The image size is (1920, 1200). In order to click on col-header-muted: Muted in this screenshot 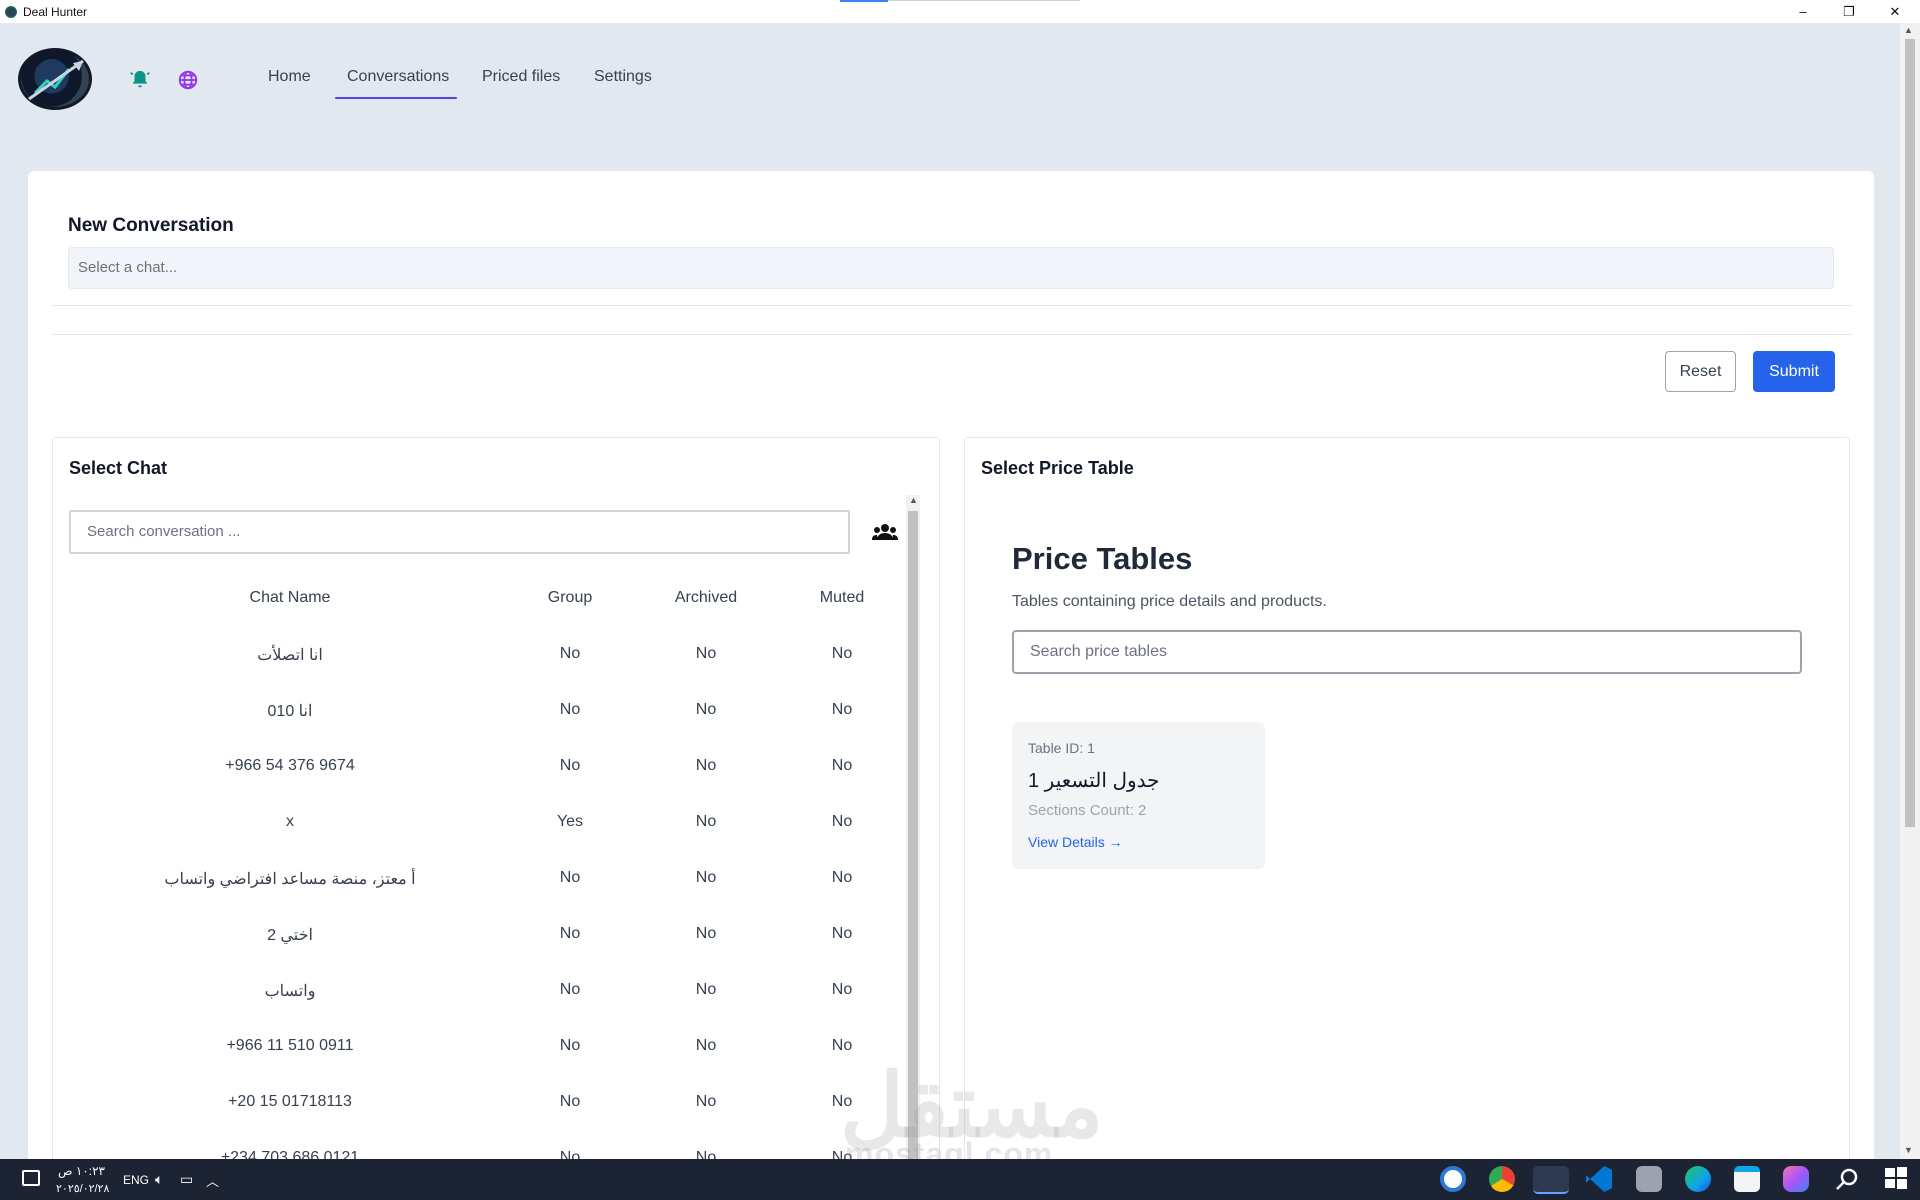, I will do `click(842, 598)`.